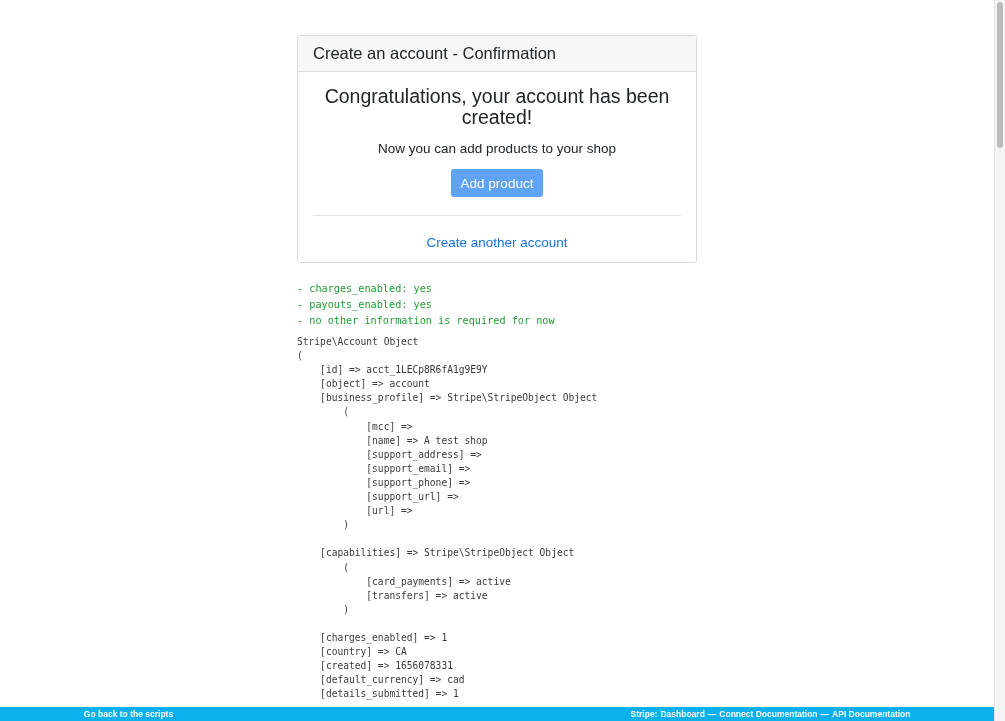 The image size is (1005, 721). I want to click on scrollbar, so click(999, 360).